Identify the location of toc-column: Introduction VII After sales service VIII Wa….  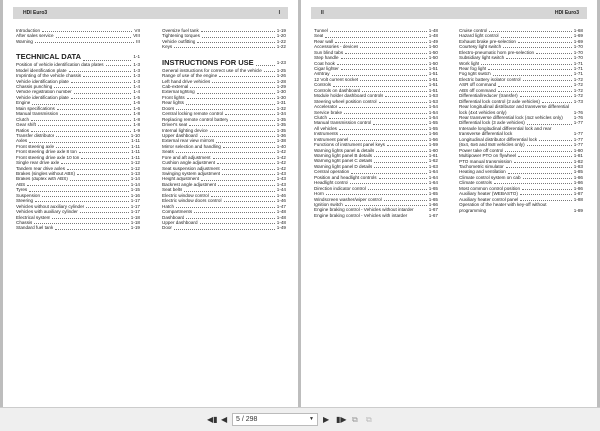
(78, 129).